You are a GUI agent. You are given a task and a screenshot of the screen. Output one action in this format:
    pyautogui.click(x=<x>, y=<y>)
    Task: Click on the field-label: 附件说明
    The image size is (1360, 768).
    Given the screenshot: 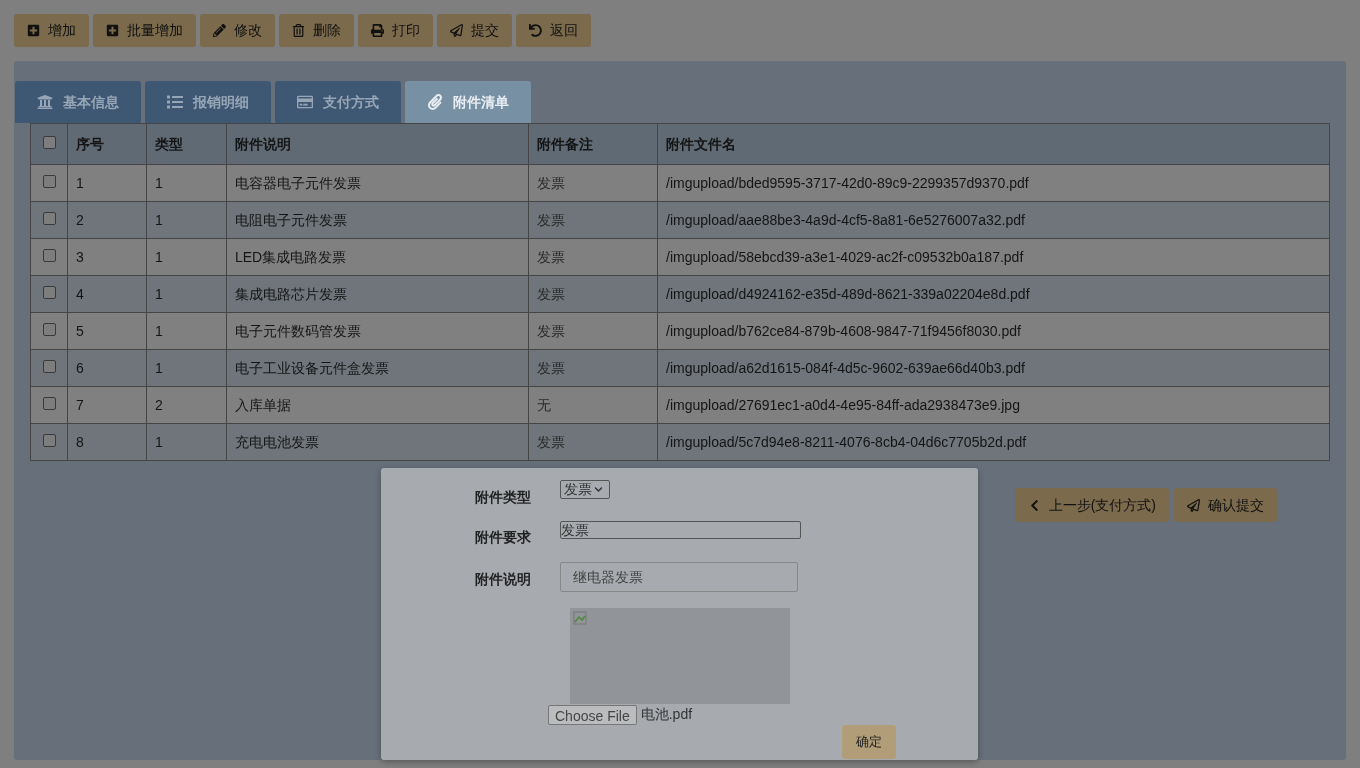 What is the action you would take?
    pyautogui.click(x=503, y=579)
    